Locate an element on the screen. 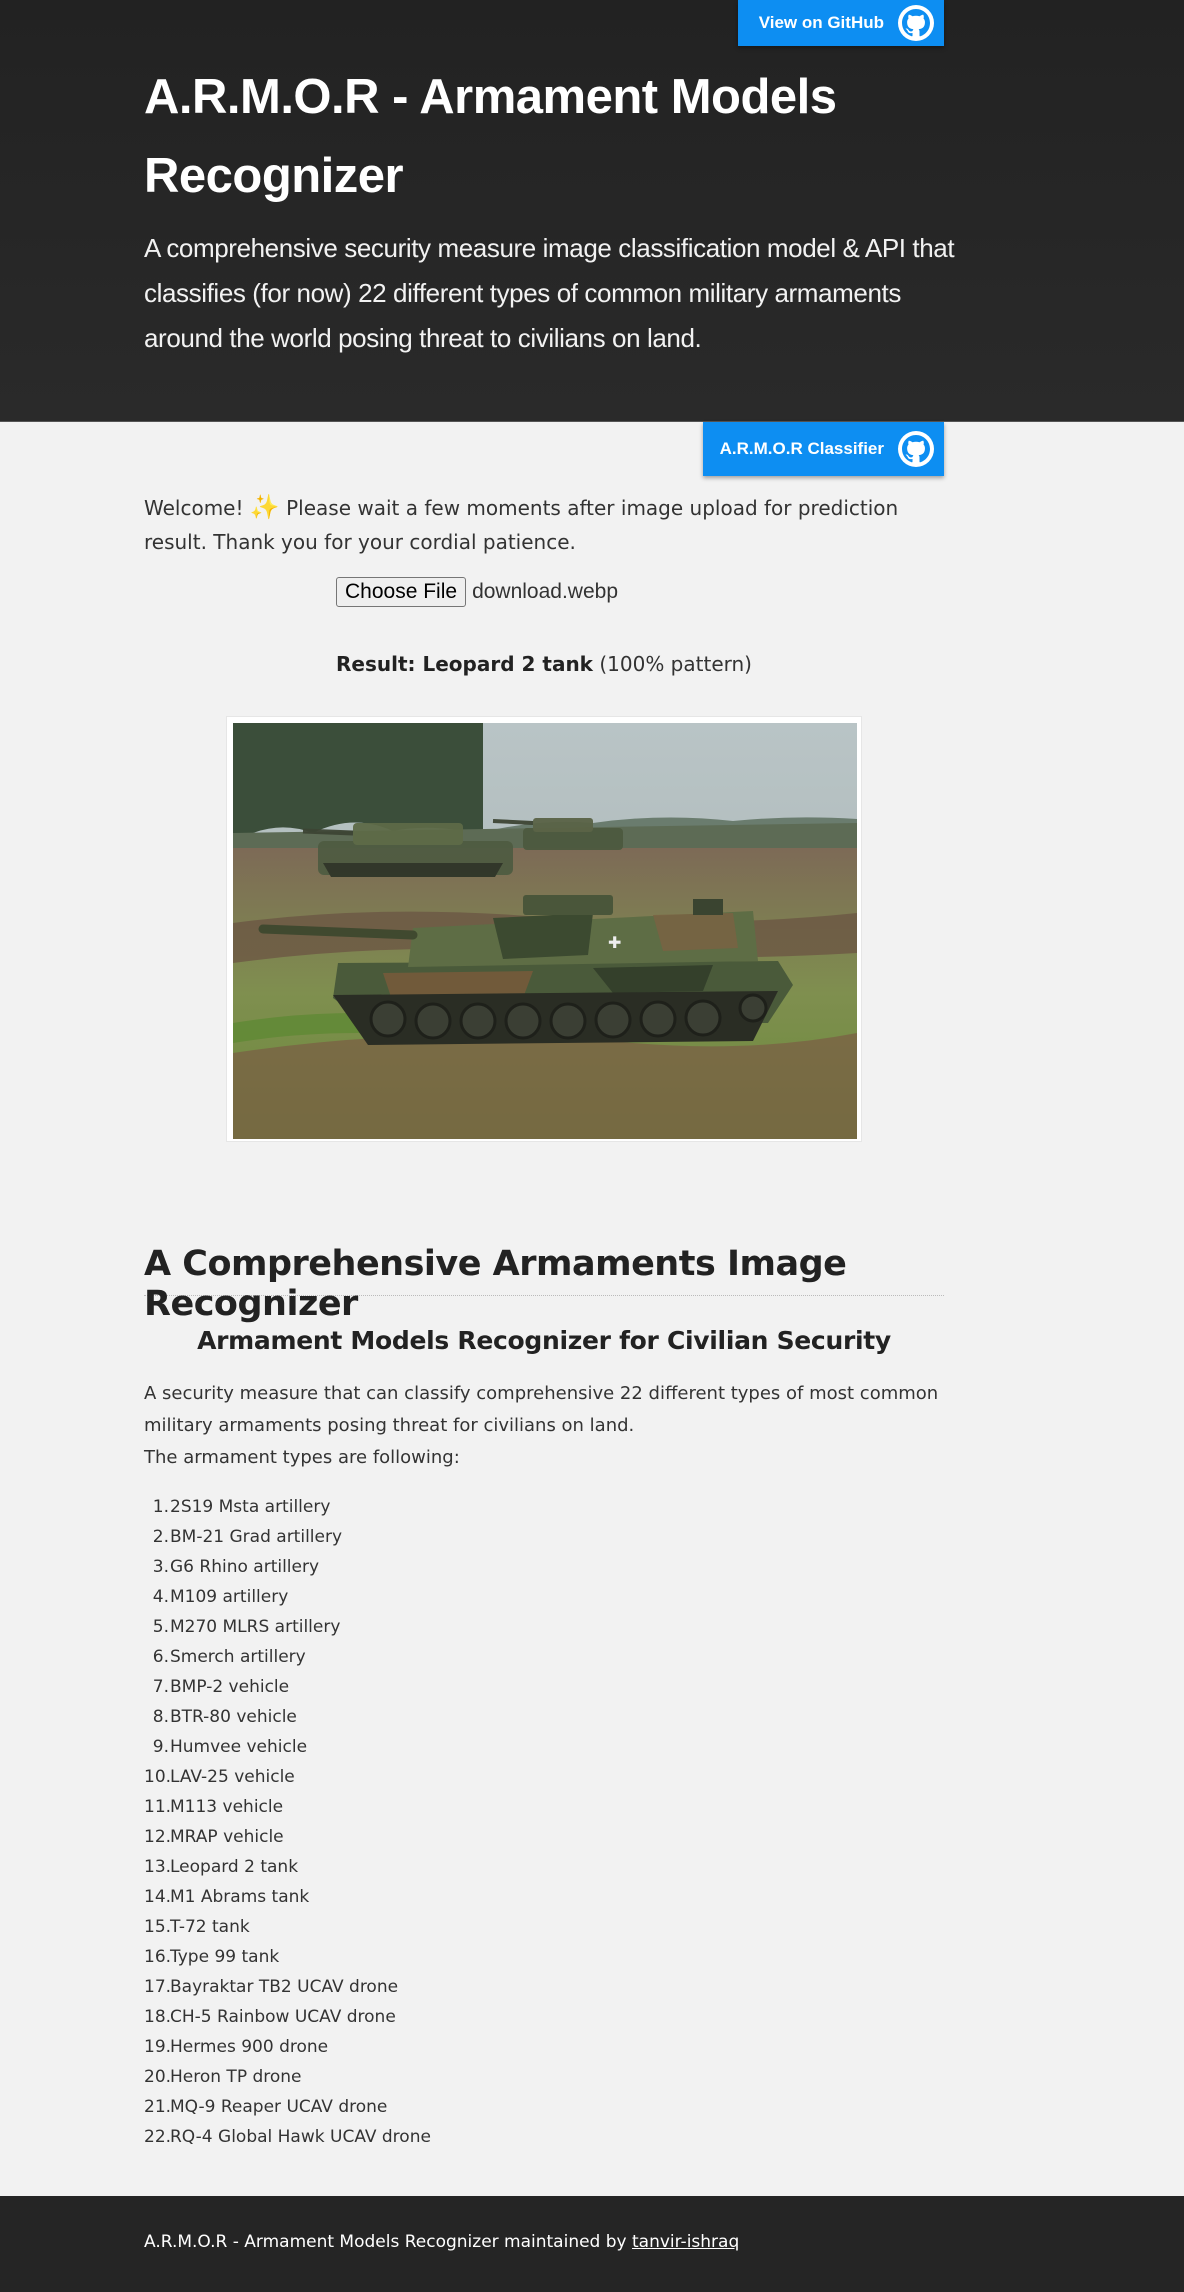 The image size is (1184, 2292). armament-name: Bayraktar TB2 UCAV drone is located at coordinates (284, 1987).